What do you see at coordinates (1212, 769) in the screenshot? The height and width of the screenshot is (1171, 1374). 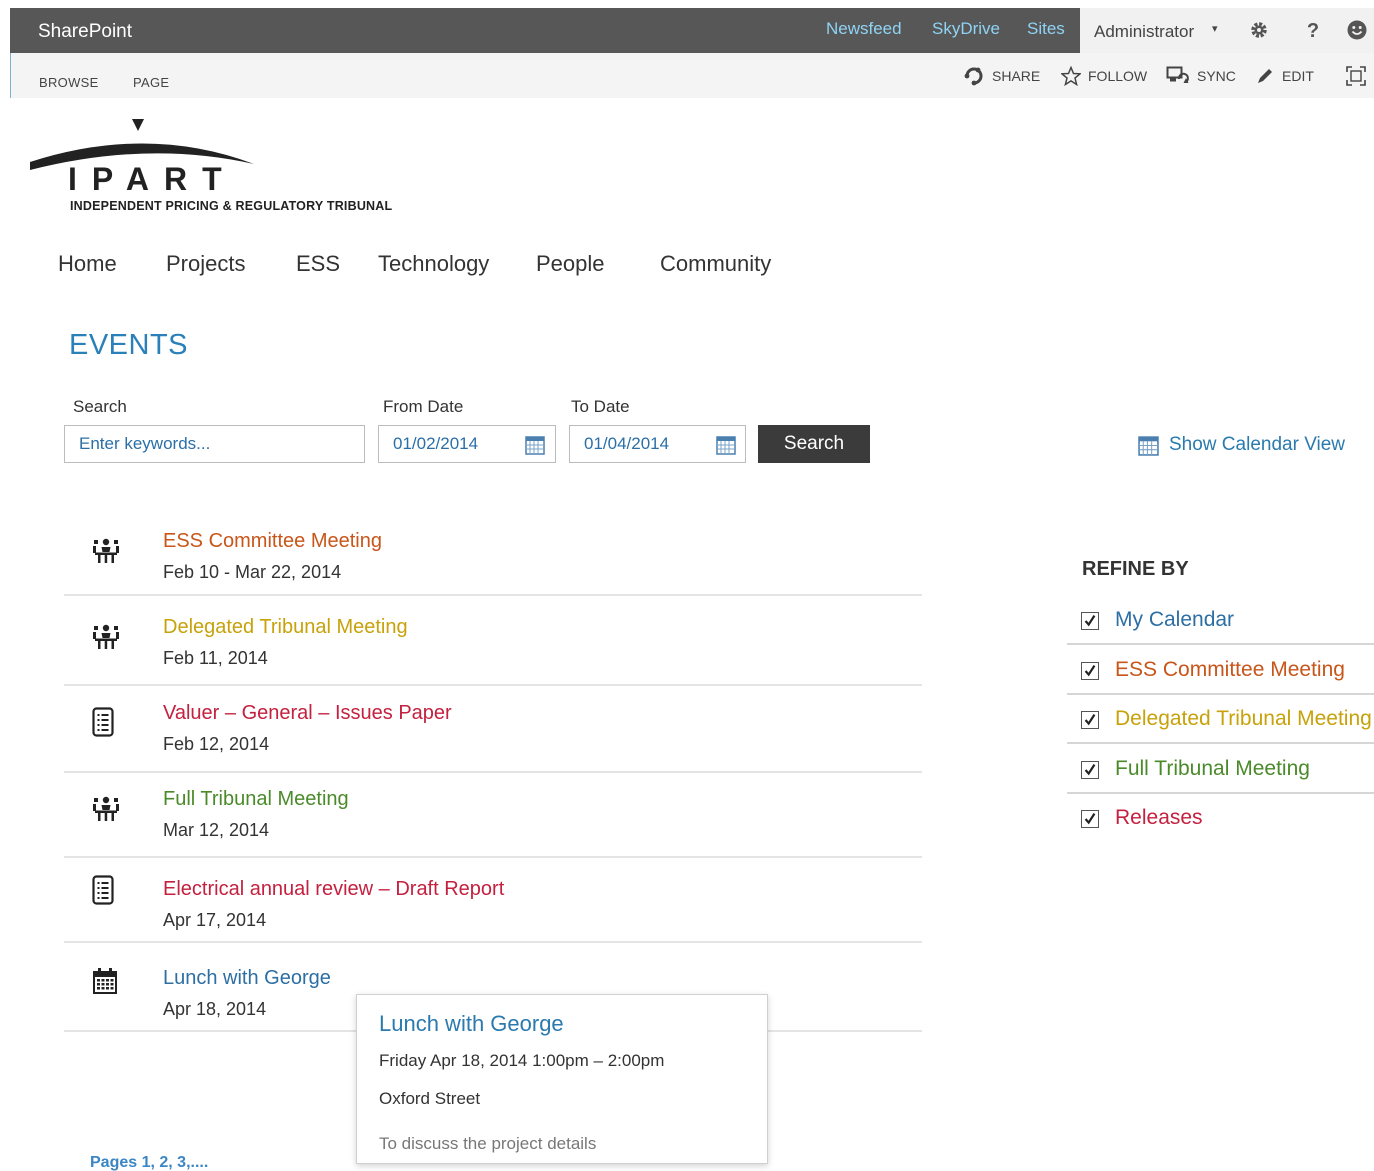 I see `refine-label: Full Tribunal Meeting` at bounding box center [1212, 769].